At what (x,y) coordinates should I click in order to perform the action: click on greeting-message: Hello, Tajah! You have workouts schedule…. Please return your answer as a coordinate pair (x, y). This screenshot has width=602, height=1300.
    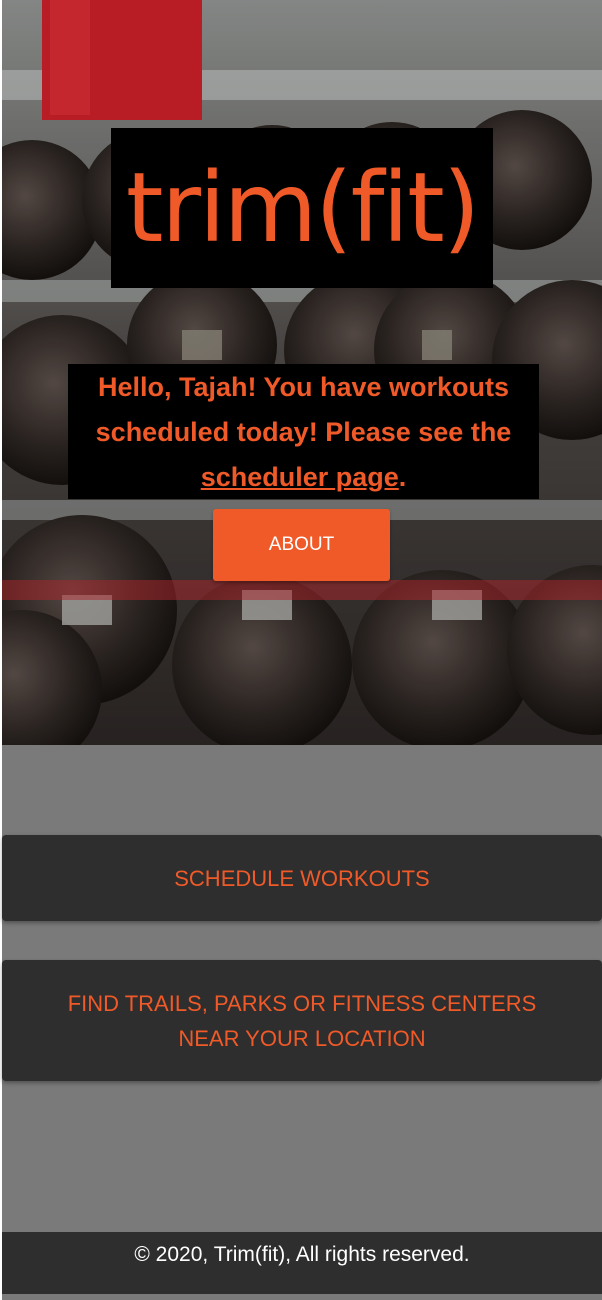
    Looking at the image, I should click on (303, 431).